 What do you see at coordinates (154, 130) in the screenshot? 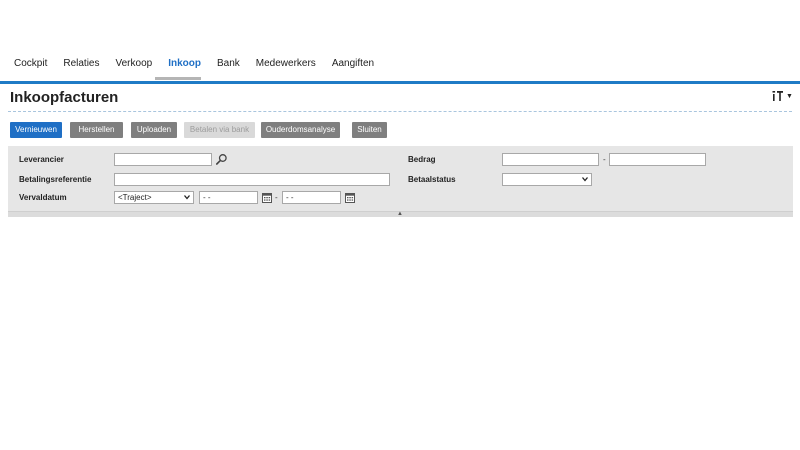
I see `uploaden-button: Uploaden` at bounding box center [154, 130].